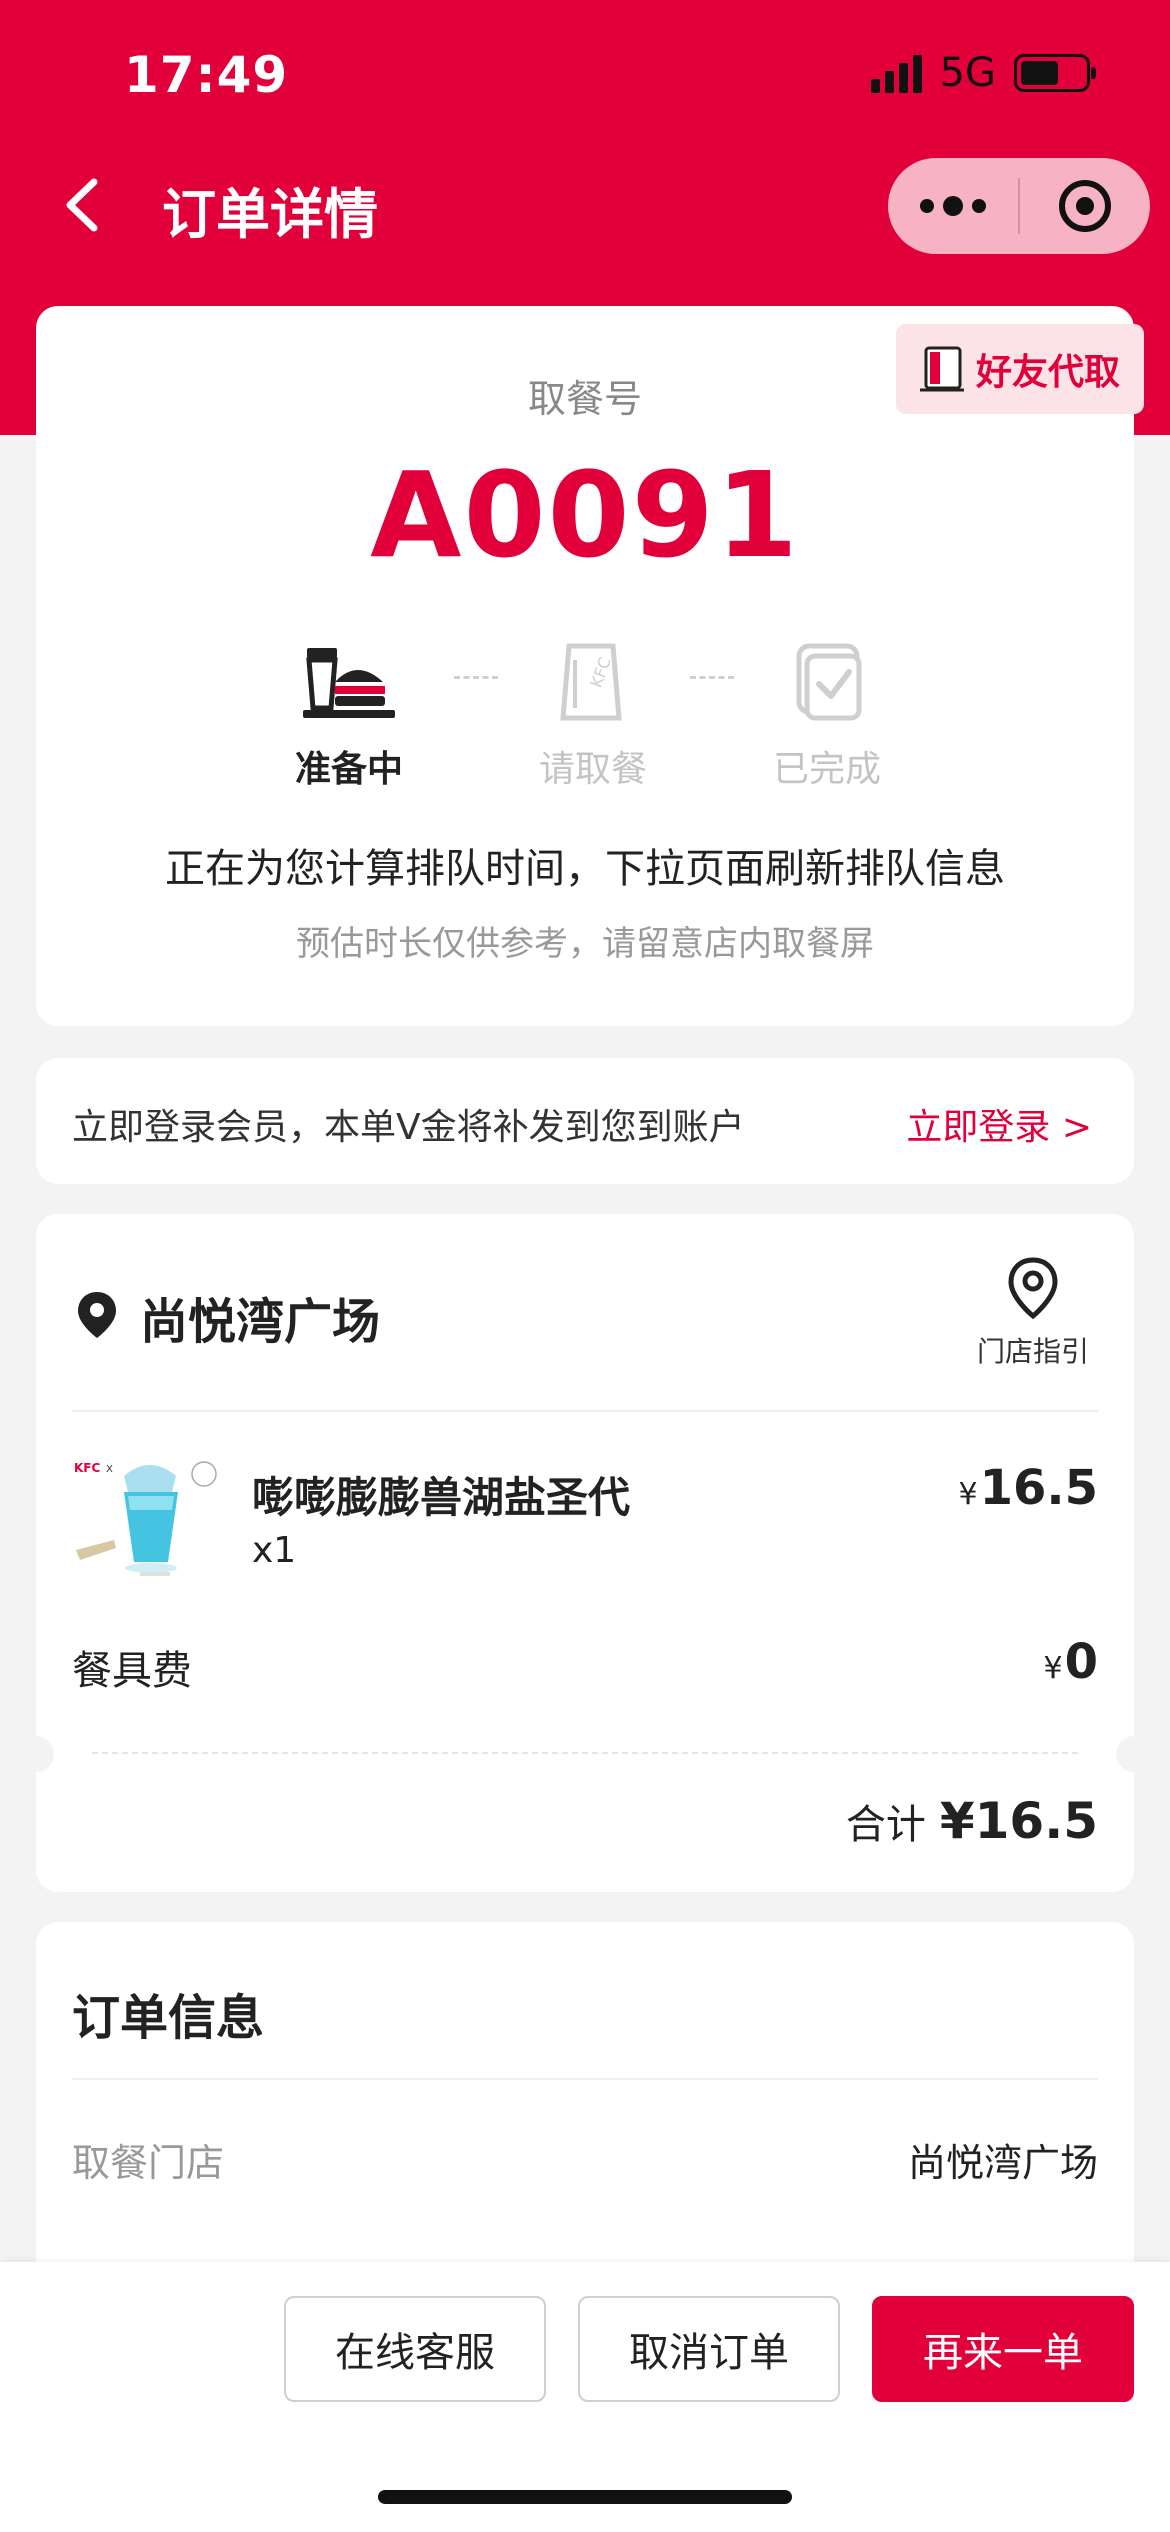 Image resolution: width=1170 pixels, height=2532 pixels. I want to click on total-label: 合计, so click(885, 1825).